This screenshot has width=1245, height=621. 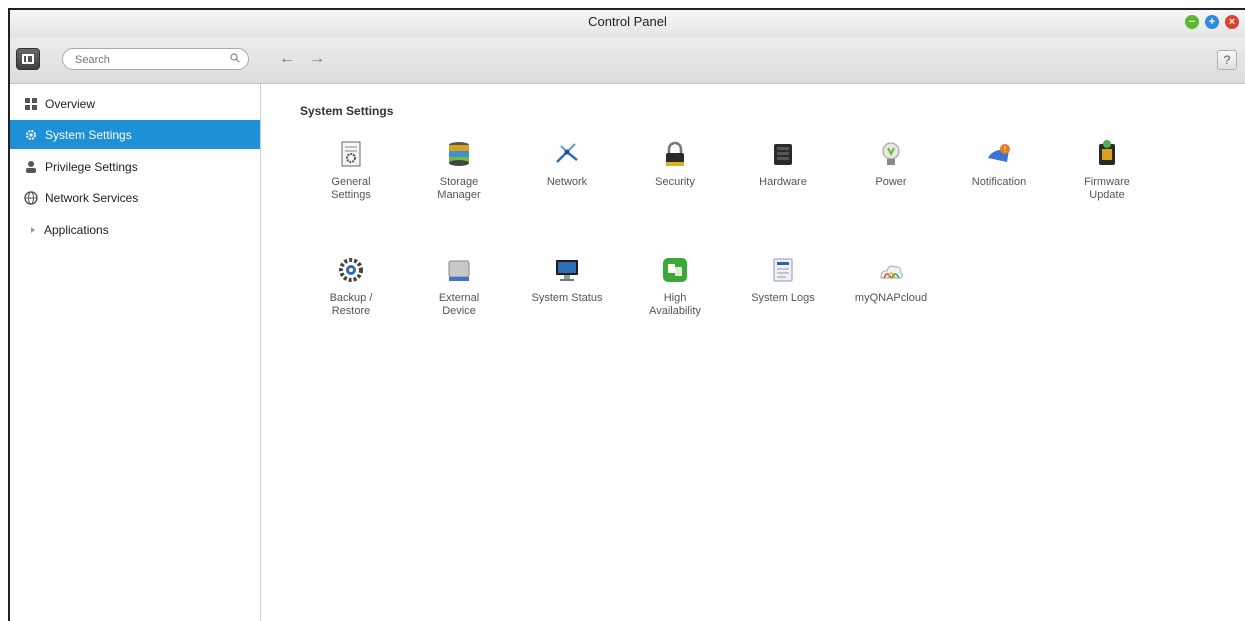 I want to click on high-availability-icon, so click(x=675, y=270).